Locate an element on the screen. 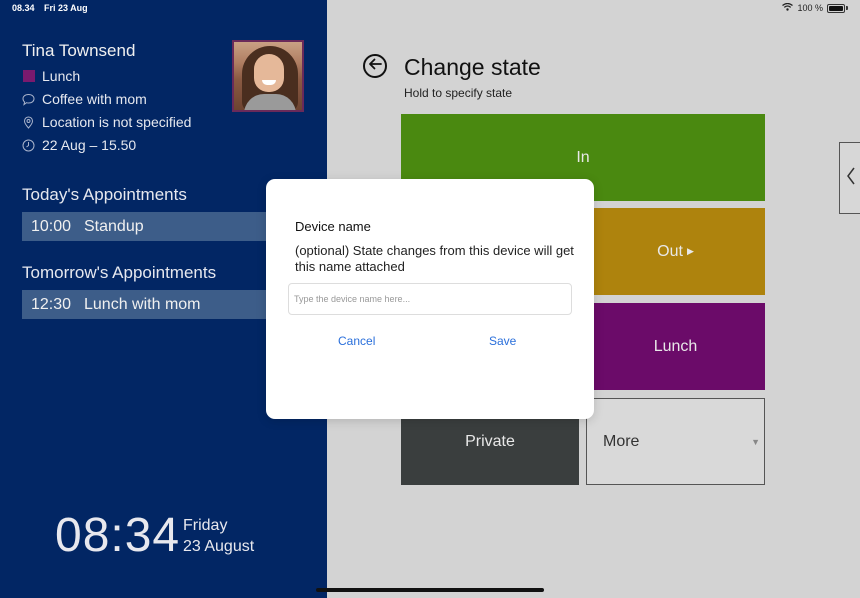  state-tile-label: Lunch is located at coordinates (675, 346).